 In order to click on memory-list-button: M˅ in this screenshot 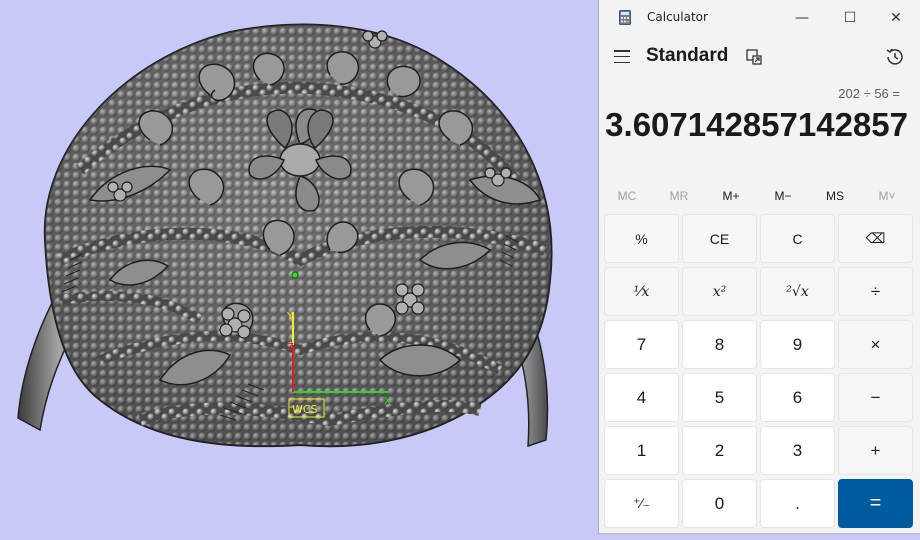, I will do `click(887, 196)`.